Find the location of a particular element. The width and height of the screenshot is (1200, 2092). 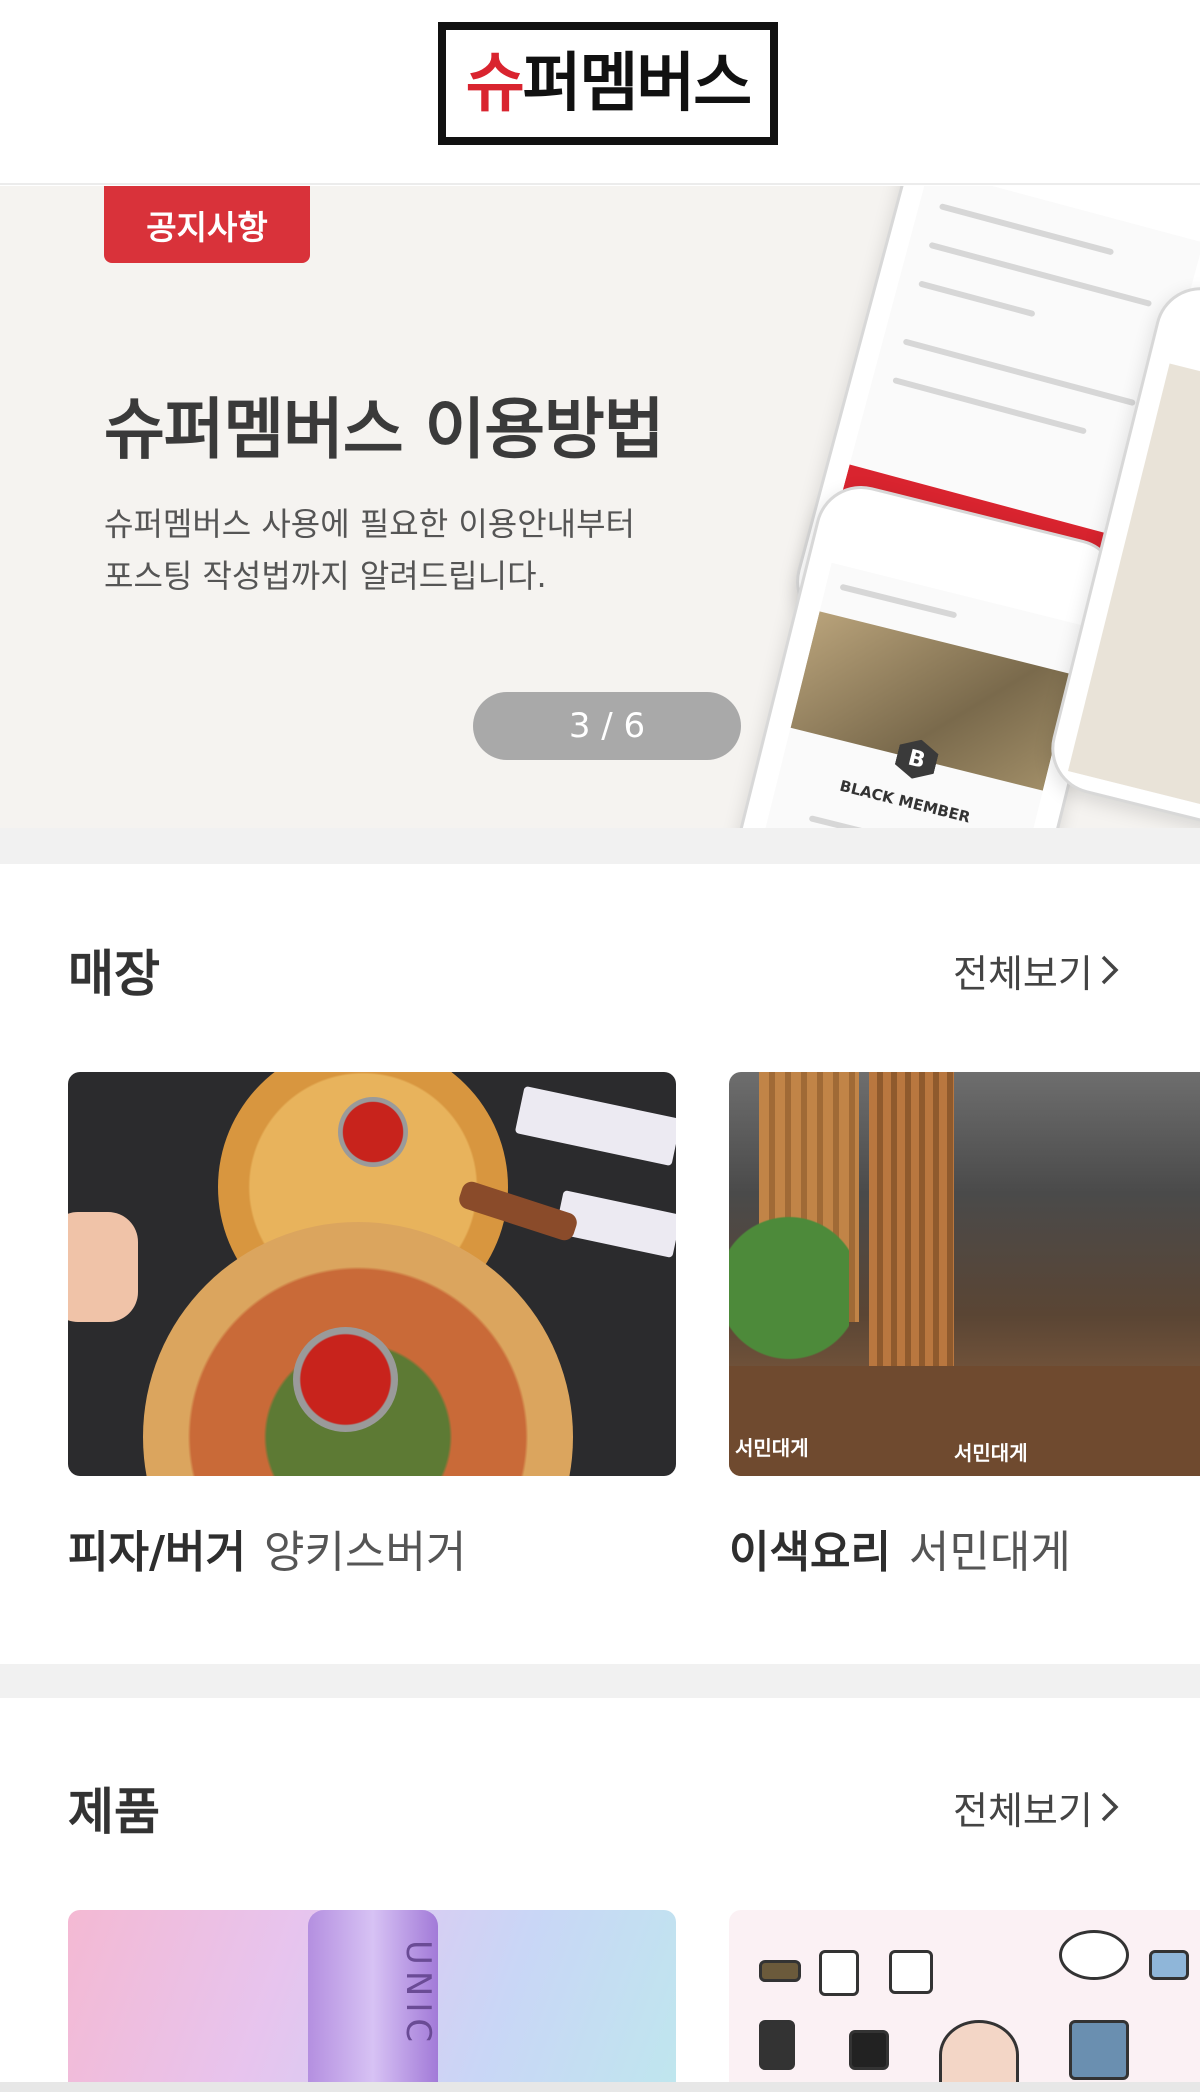

banner-description: 슈퍼멤버스 사용에 필요한 이용안내부터 포스팅 작성법까지 알려드립니다. is located at coordinates (414, 550).